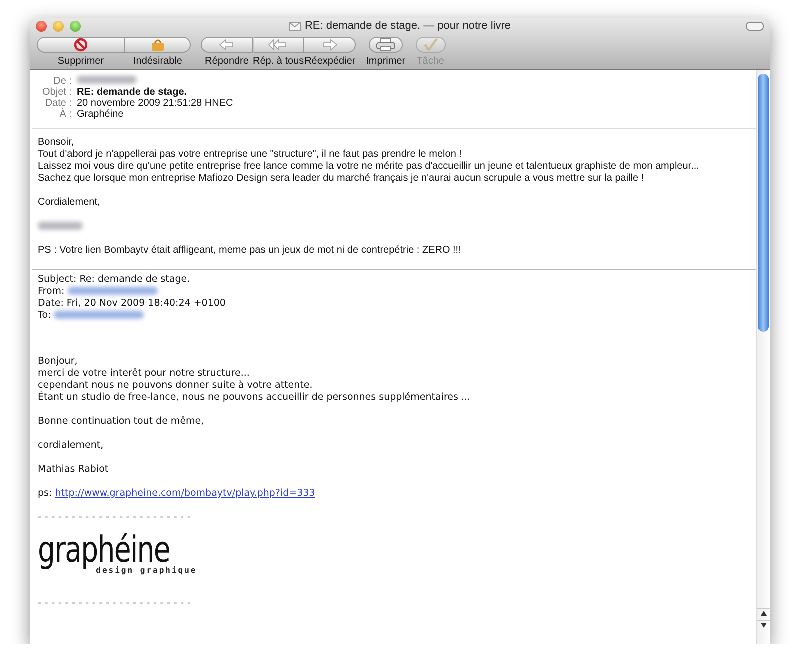  Describe the element at coordinates (65, 114) in the screenshot. I see `header-label: À :` at that location.